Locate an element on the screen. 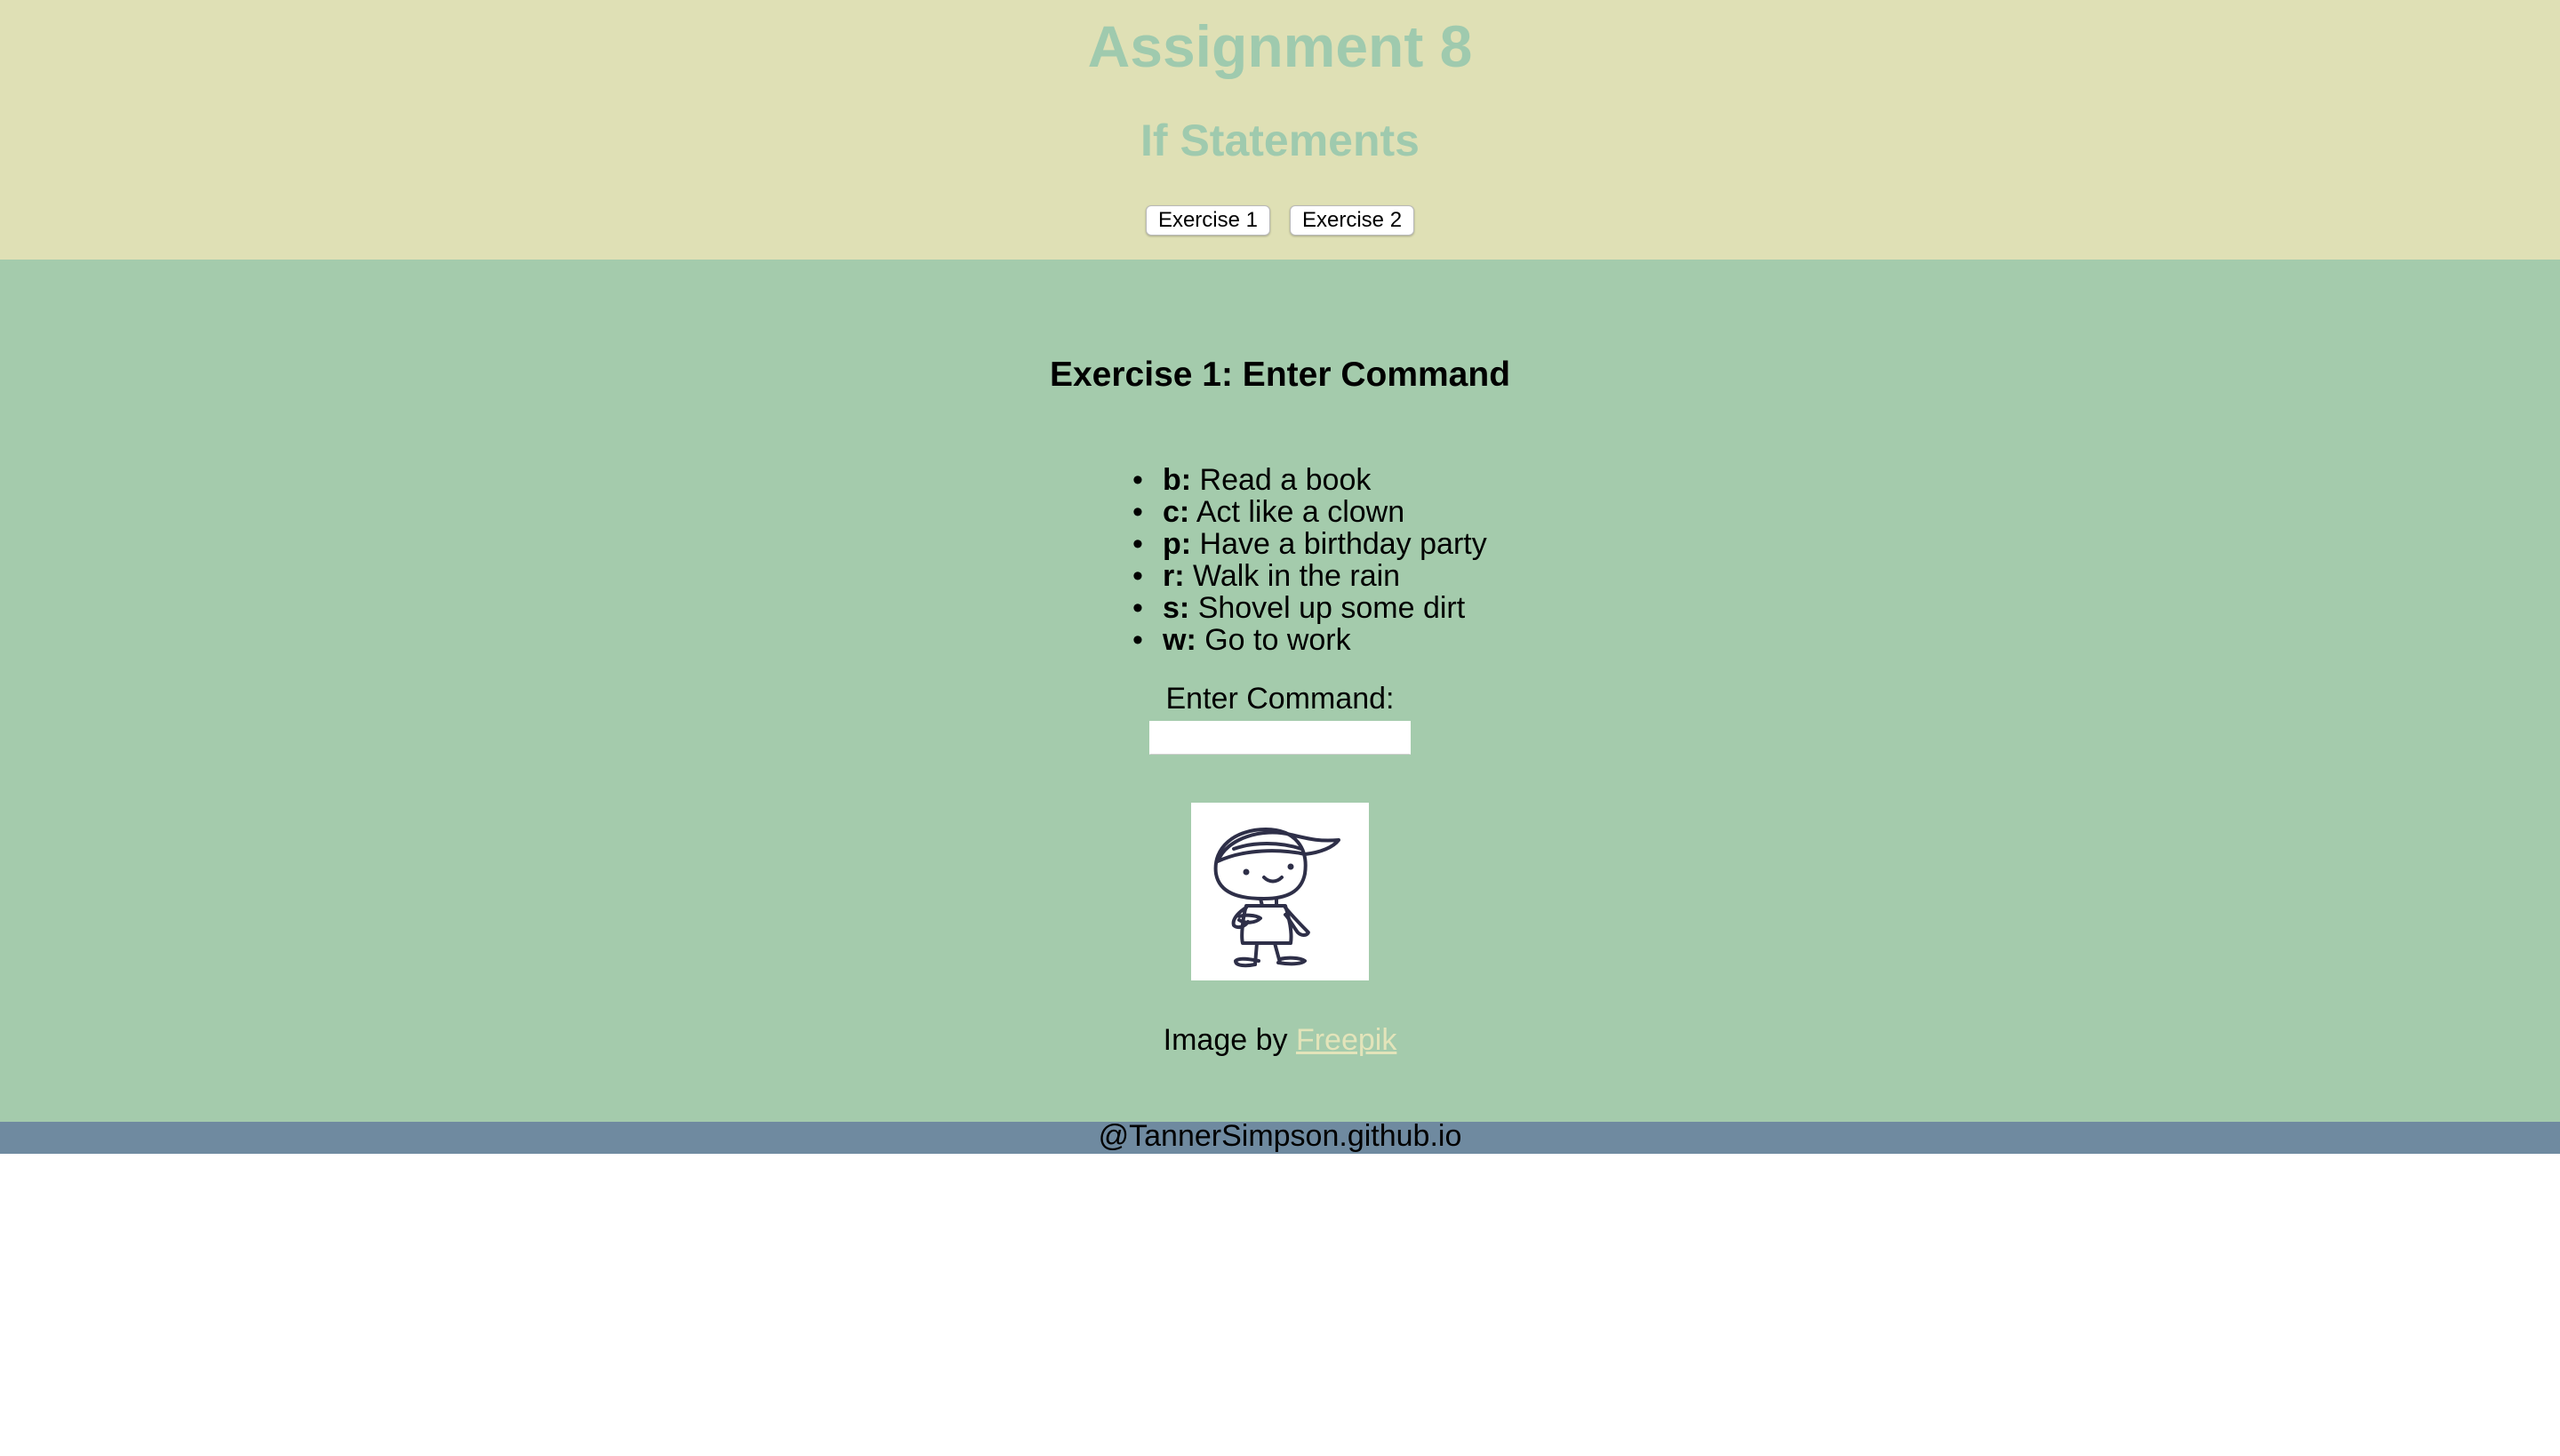  exercise-heading: Exercise 1: Enter Command is located at coordinates (1280, 375).